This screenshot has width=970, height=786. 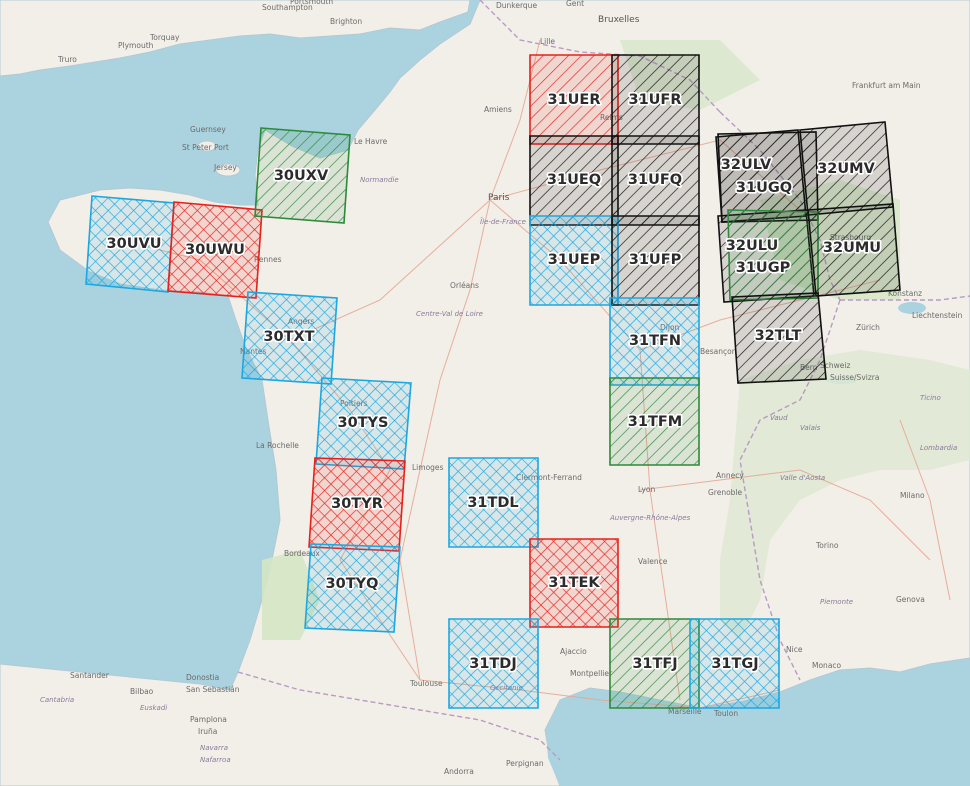 What do you see at coordinates (208, 129) in the screenshot?
I see `place-label-guernsey: Guernsey` at bounding box center [208, 129].